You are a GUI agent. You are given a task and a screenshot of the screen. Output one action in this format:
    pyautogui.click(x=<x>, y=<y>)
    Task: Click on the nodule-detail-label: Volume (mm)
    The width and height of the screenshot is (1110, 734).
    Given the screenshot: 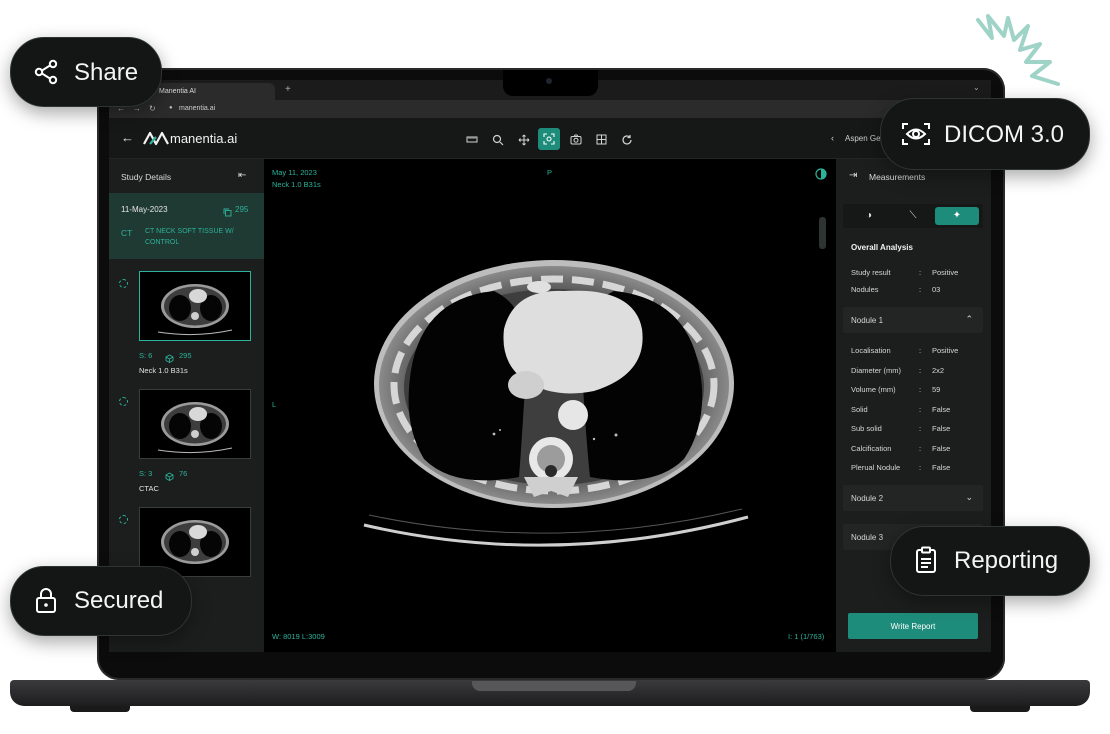 What is the action you would take?
    pyautogui.click(x=873, y=389)
    